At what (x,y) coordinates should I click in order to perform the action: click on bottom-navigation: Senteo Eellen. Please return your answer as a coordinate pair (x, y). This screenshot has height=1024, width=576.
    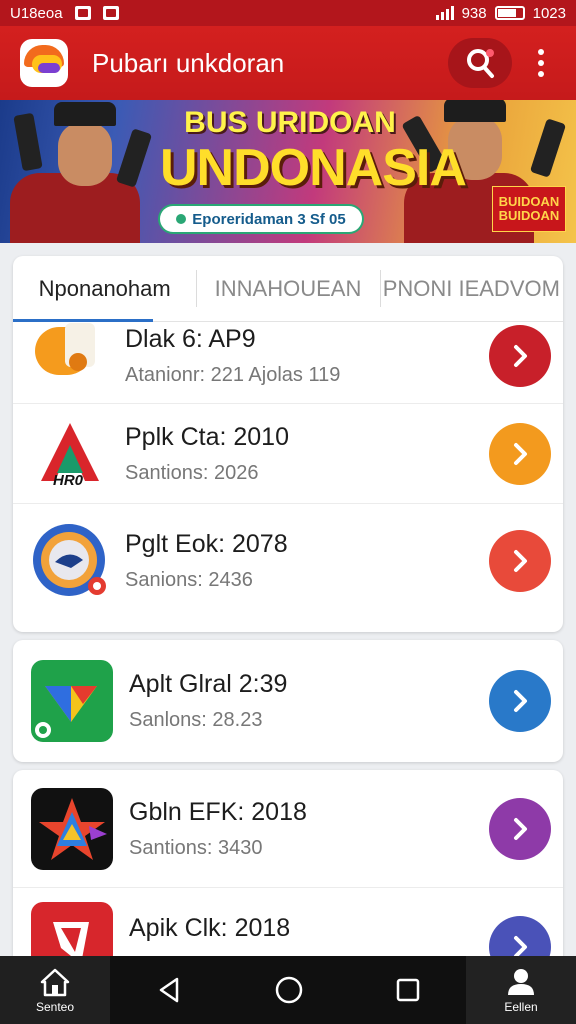
    Looking at the image, I should click on (288, 990).